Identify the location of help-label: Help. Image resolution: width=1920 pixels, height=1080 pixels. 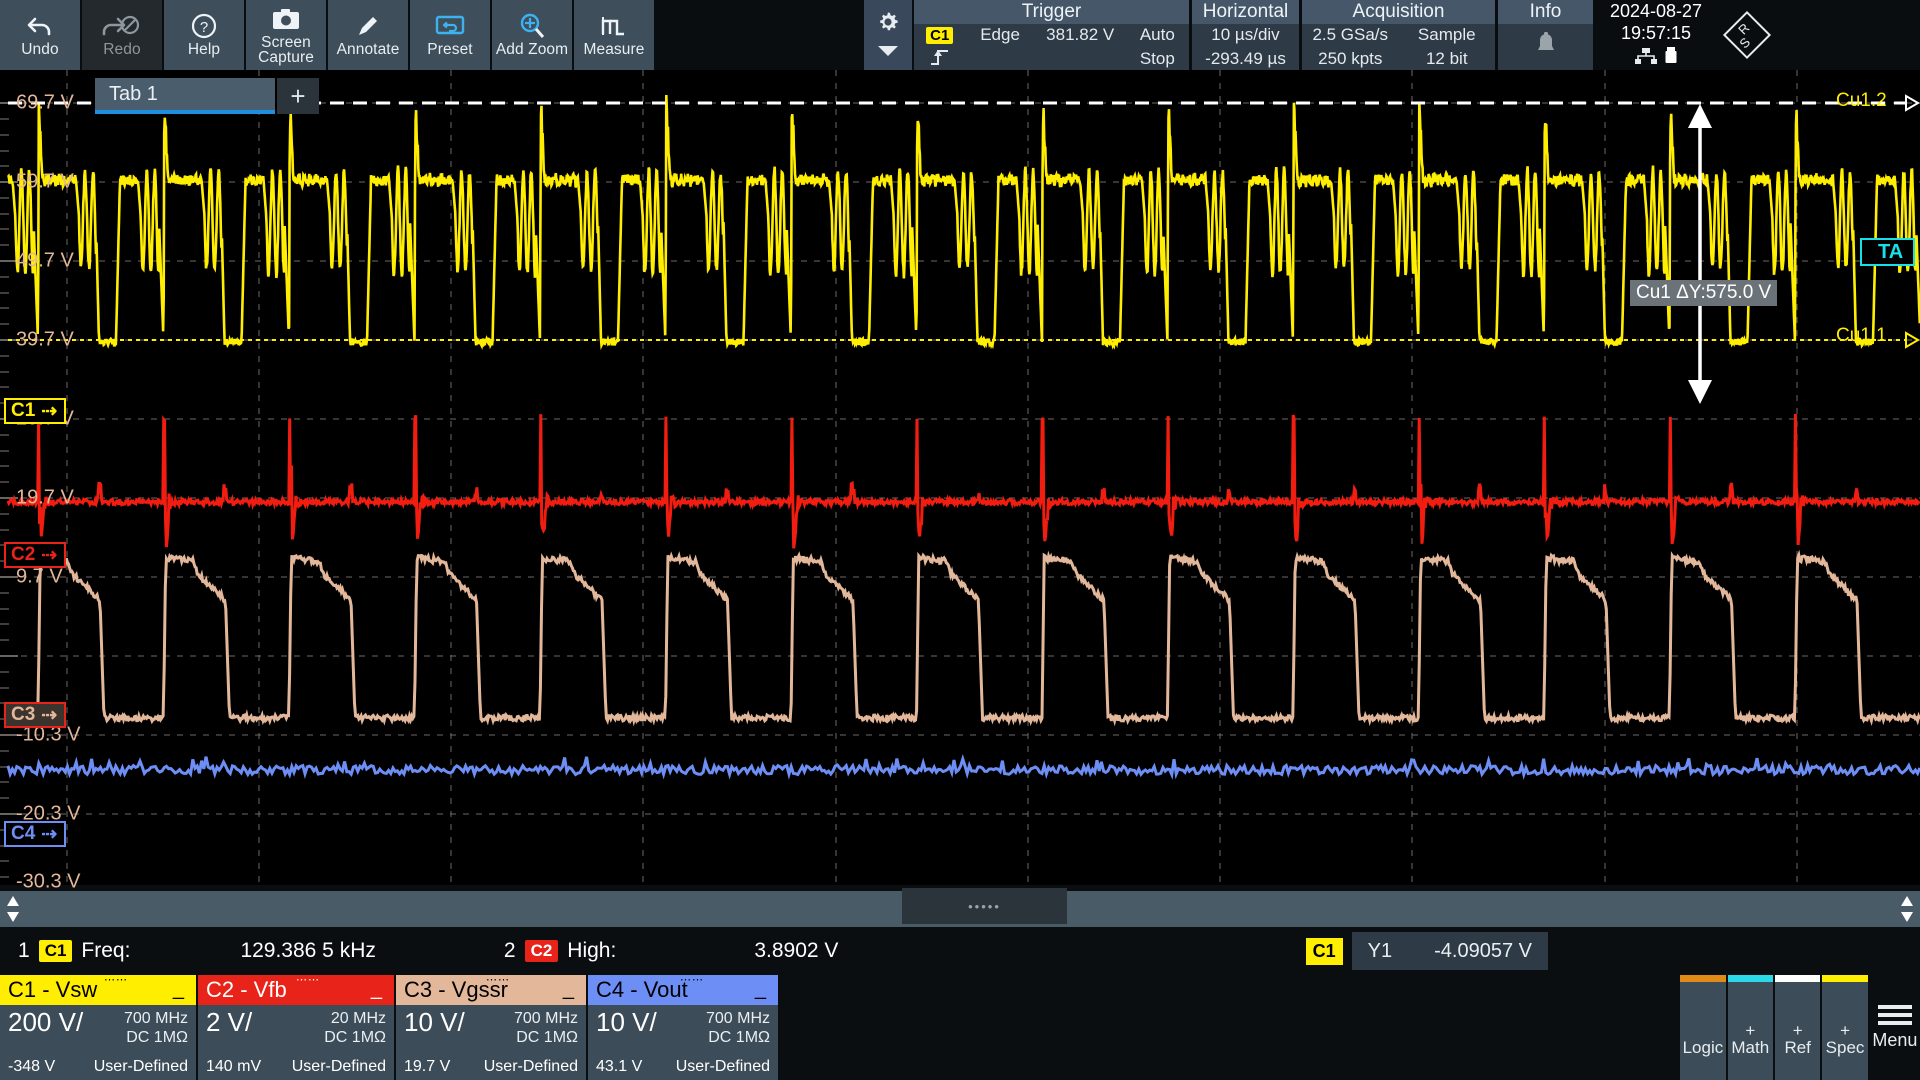
(204, 50).